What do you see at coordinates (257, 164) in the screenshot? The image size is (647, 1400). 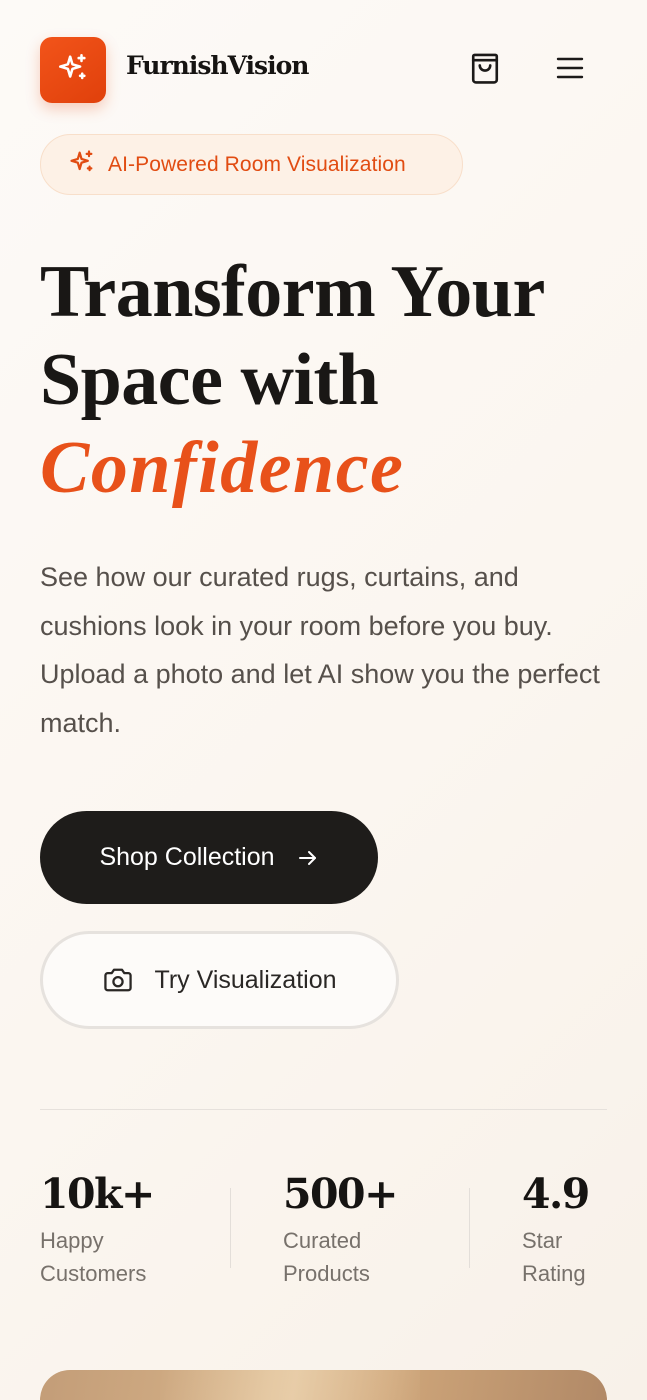 I see `badge-label: AI-Powered Room Visualization` at bounding box center [257, 164].